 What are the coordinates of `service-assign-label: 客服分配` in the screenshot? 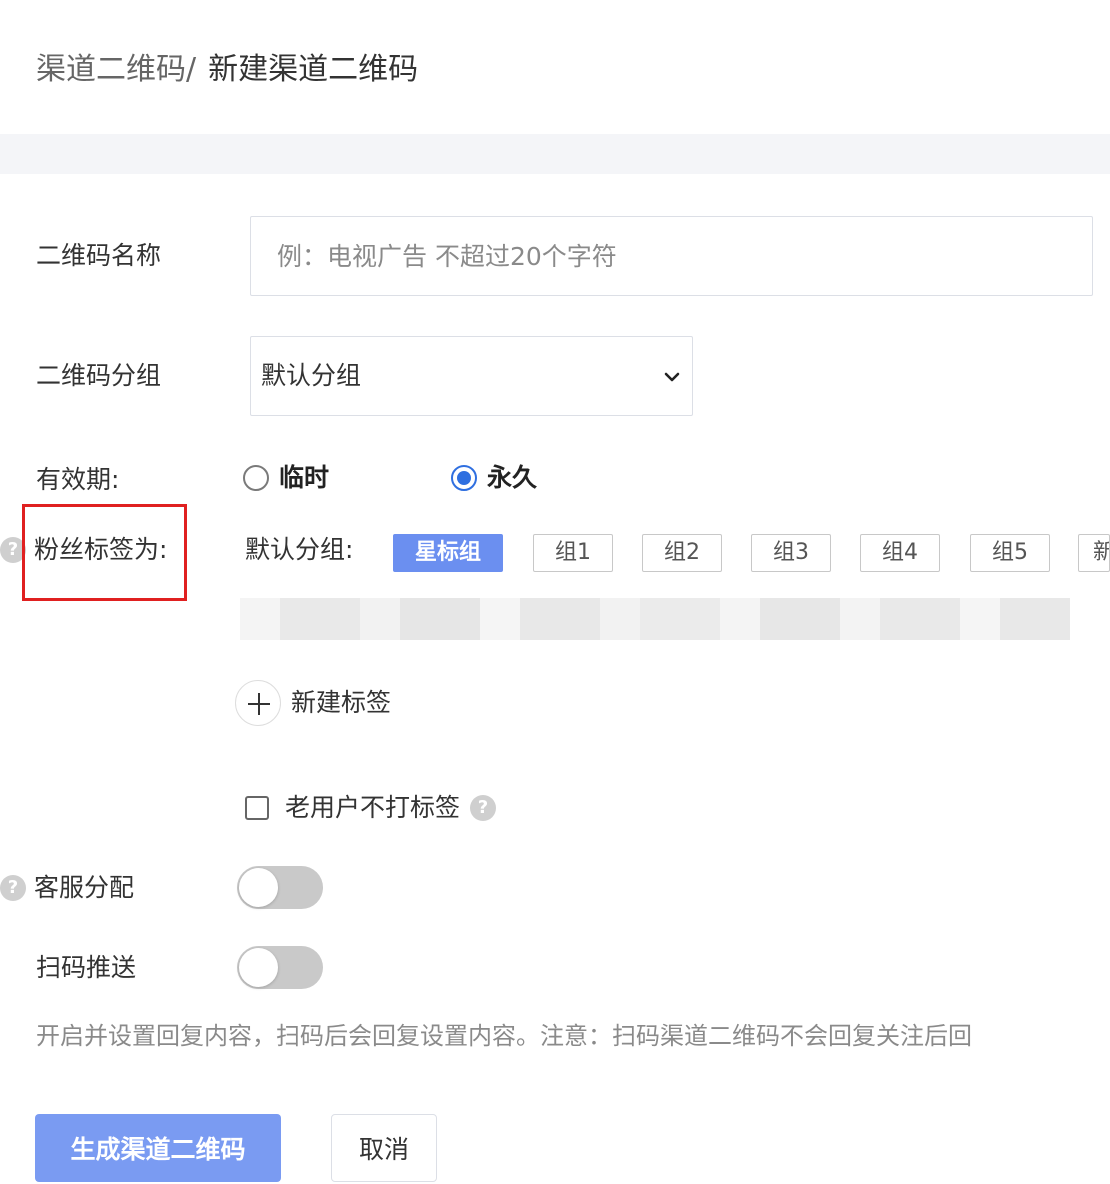 It's located at (84, 887).